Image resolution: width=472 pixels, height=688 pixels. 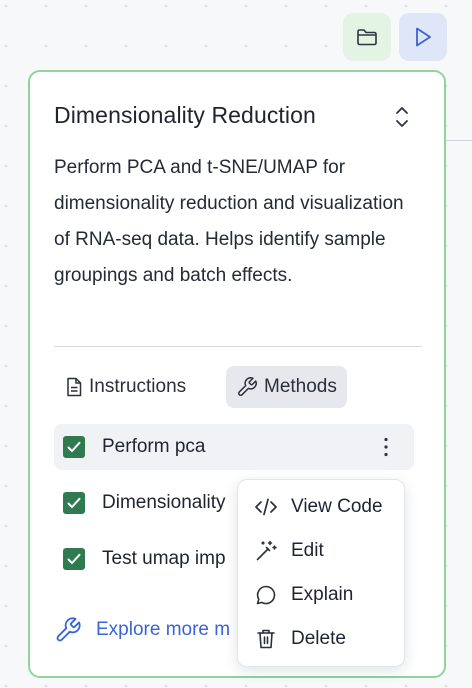 I want to click on tab-instructions: Instructions, so click(x=125, y=387).